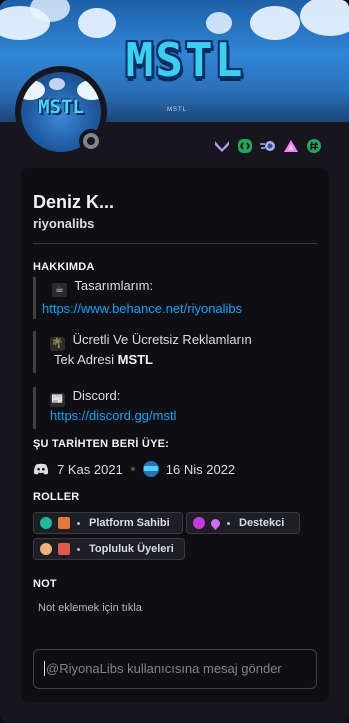 The width and height of the screenshot is (349, 723). What do you see at coordinates (222, 146) in the screenshot?
I see `nitro-chevron-icon` at bounding box center [222, 146].